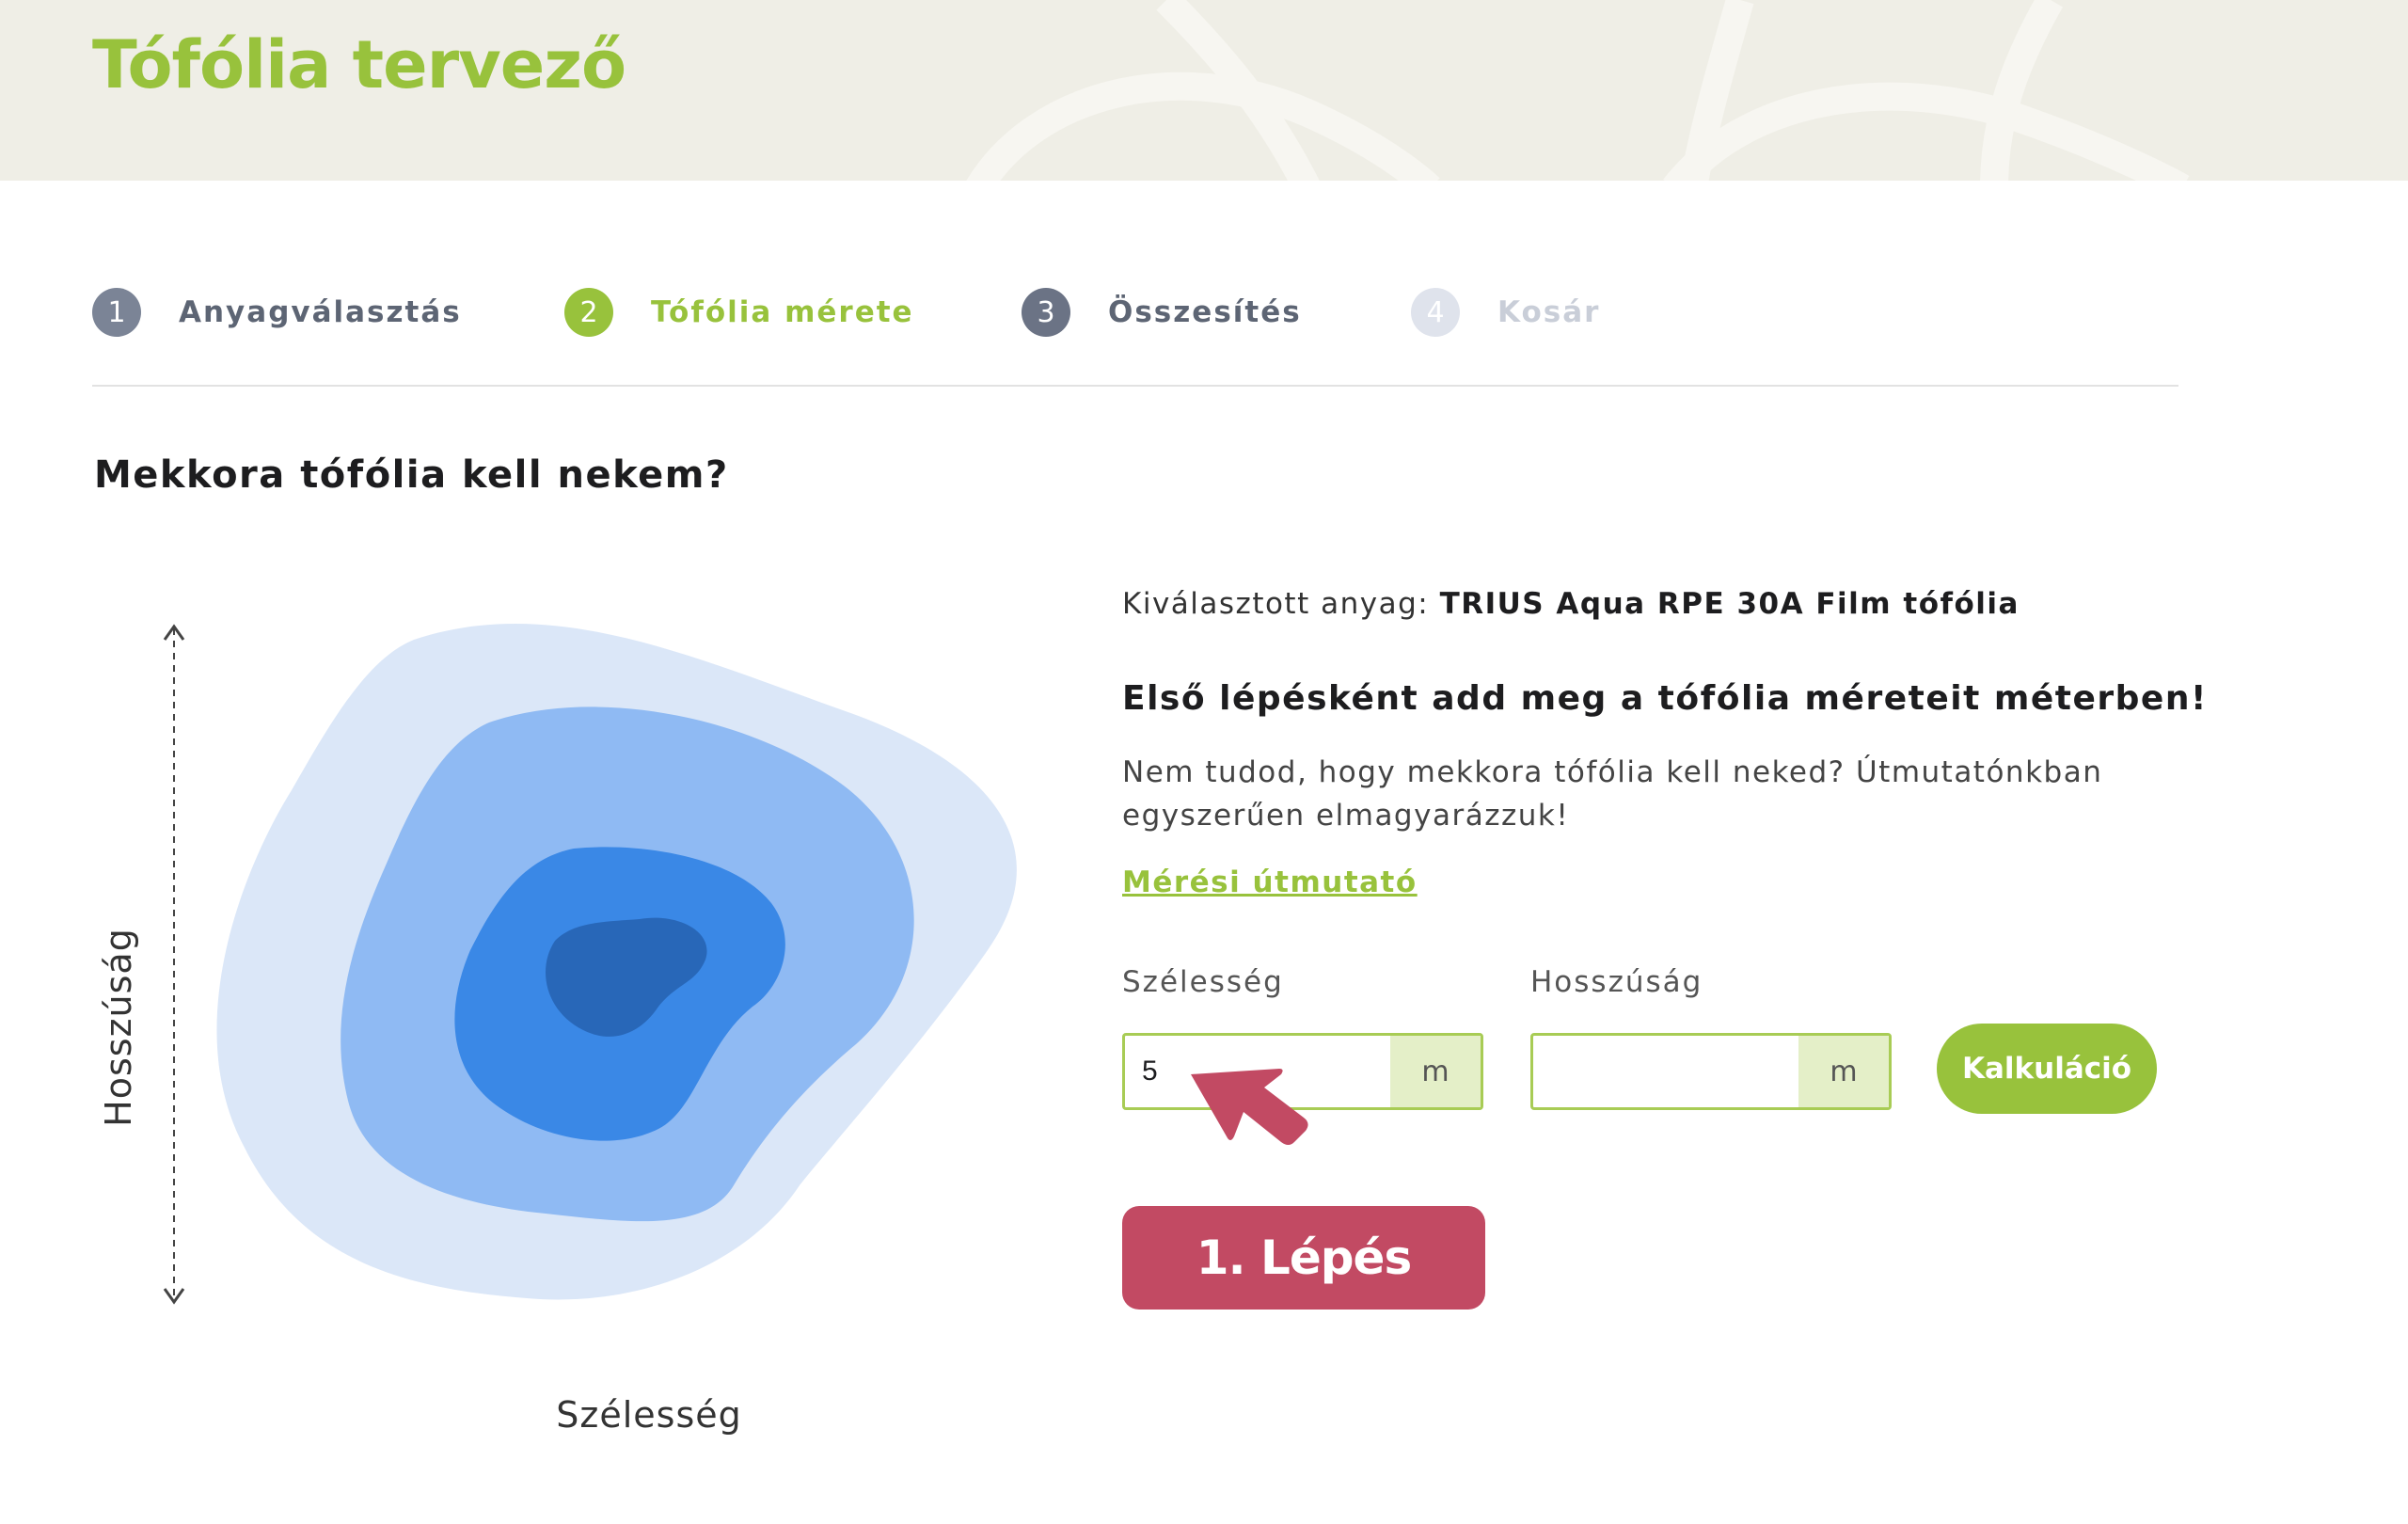  I want to click on length-input-group: m, so click(1711, 1072).